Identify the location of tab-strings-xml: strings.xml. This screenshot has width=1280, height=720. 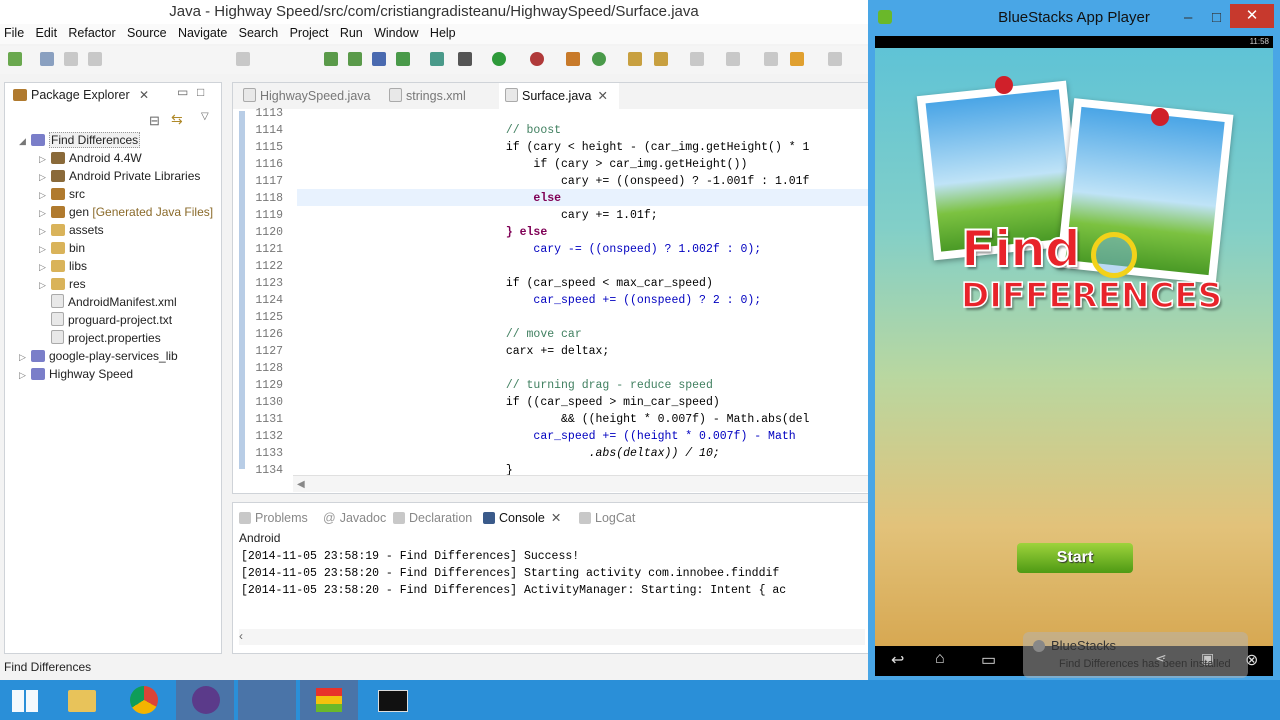
(433, 96).